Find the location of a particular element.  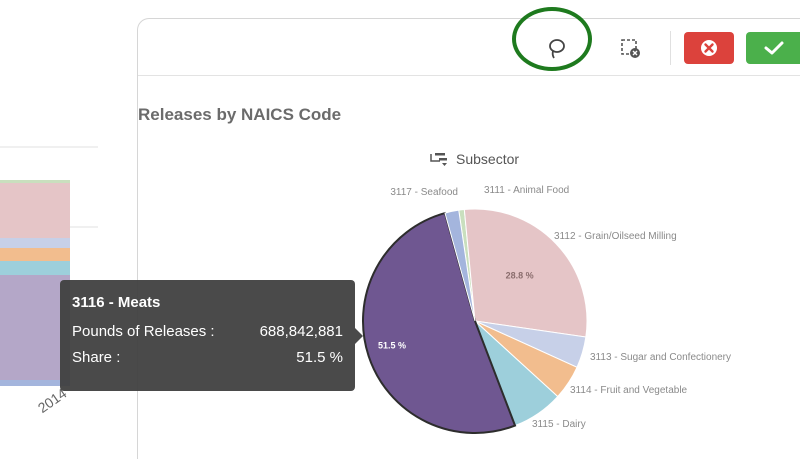

slice-label: 3113 - Sugar and Confectionery is located at coordinates (660, 357).